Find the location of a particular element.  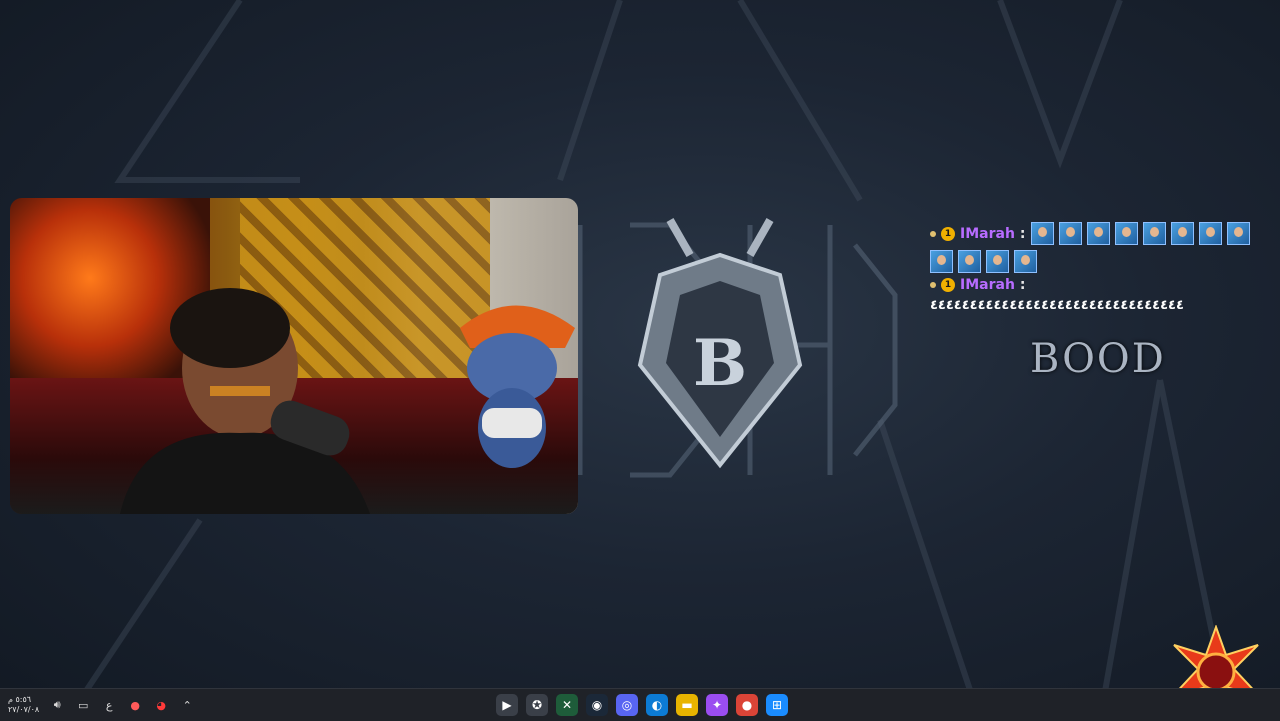

stitch-plush is located at coordinates (517, 386).